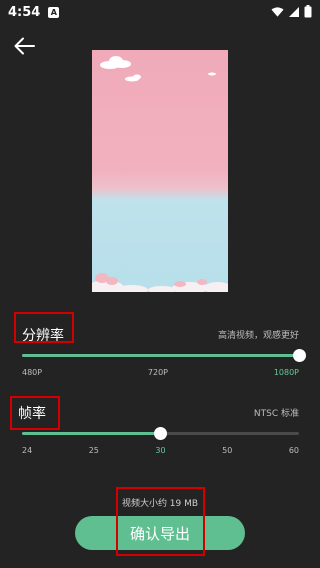 The width and height of the screenshot is (320, 568). I want to click on back-arrow-icon, so click(24, 46).